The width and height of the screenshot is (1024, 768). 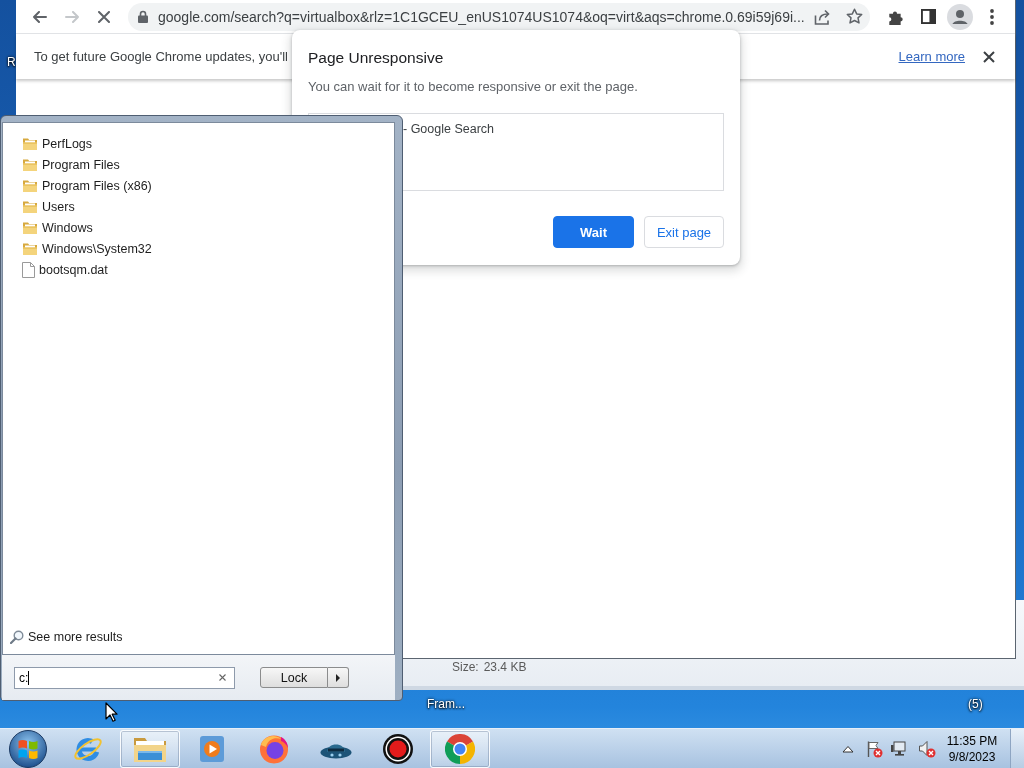 What do you see at coordinates (212, 748) in the screenshot?
I see `play-icon` at bounding box center [212, 748].